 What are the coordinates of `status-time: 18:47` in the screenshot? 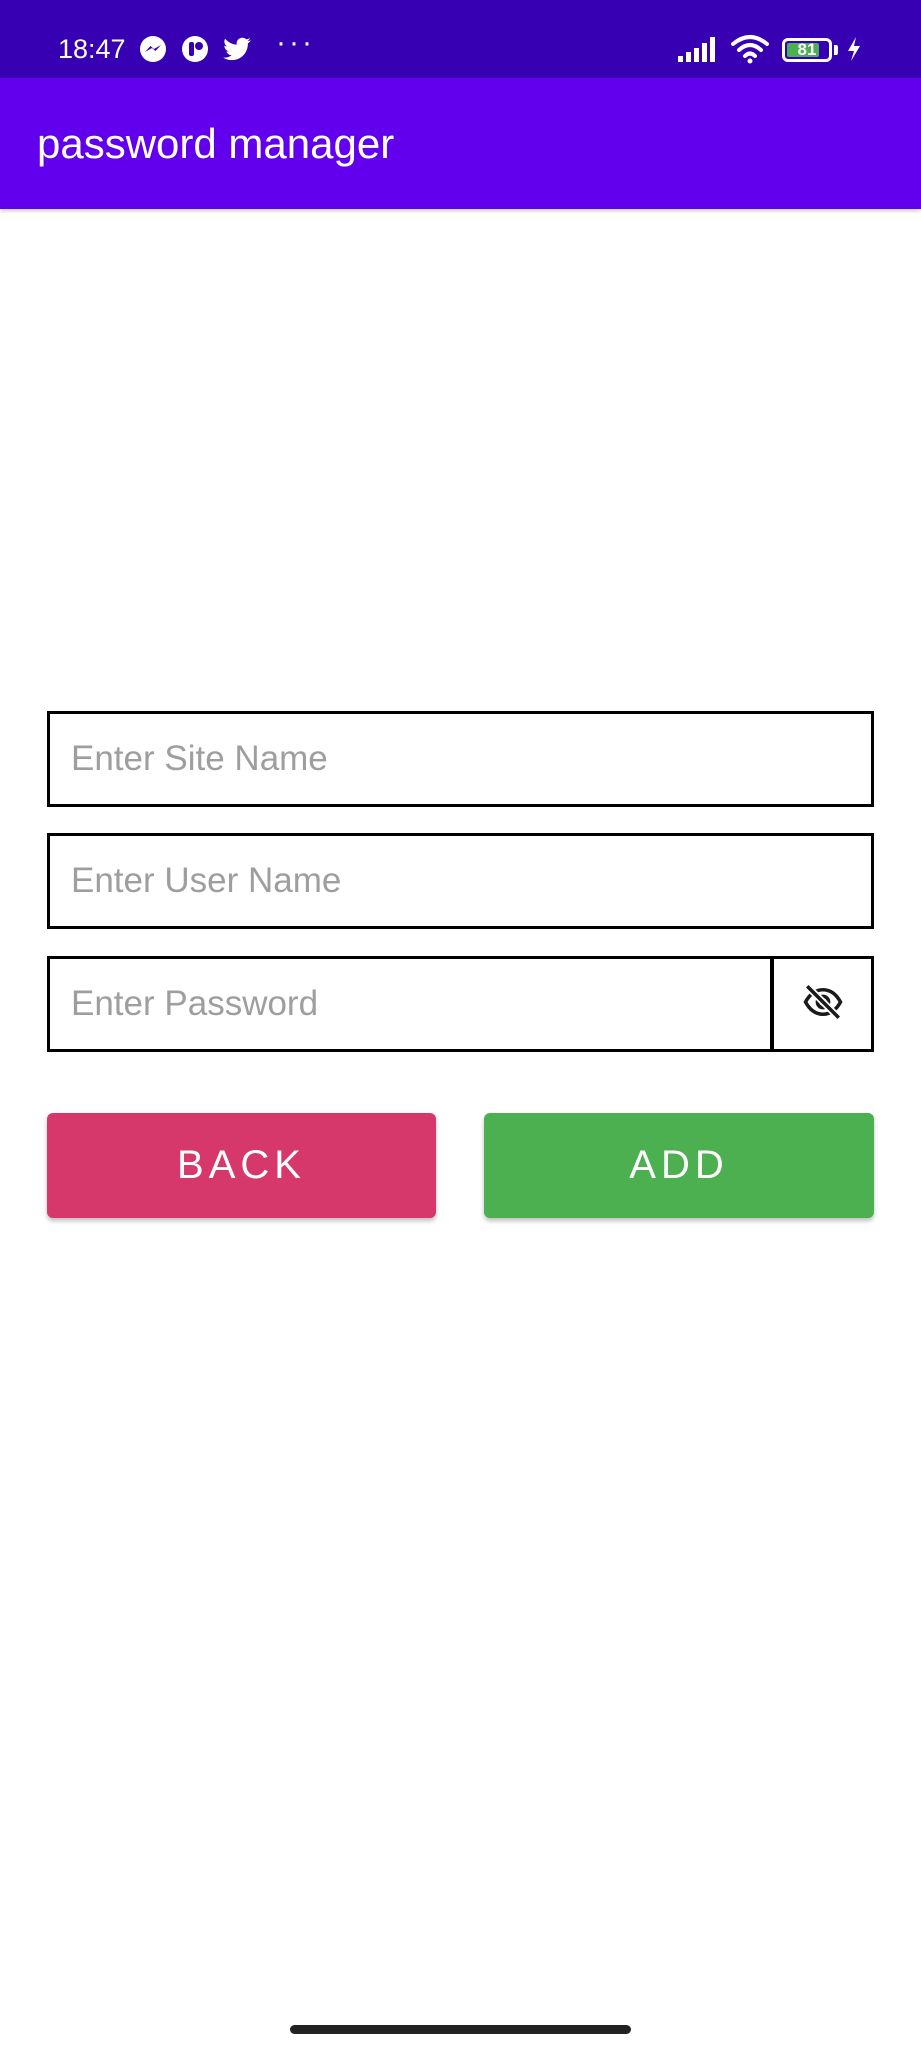 It's located at (92, 49).